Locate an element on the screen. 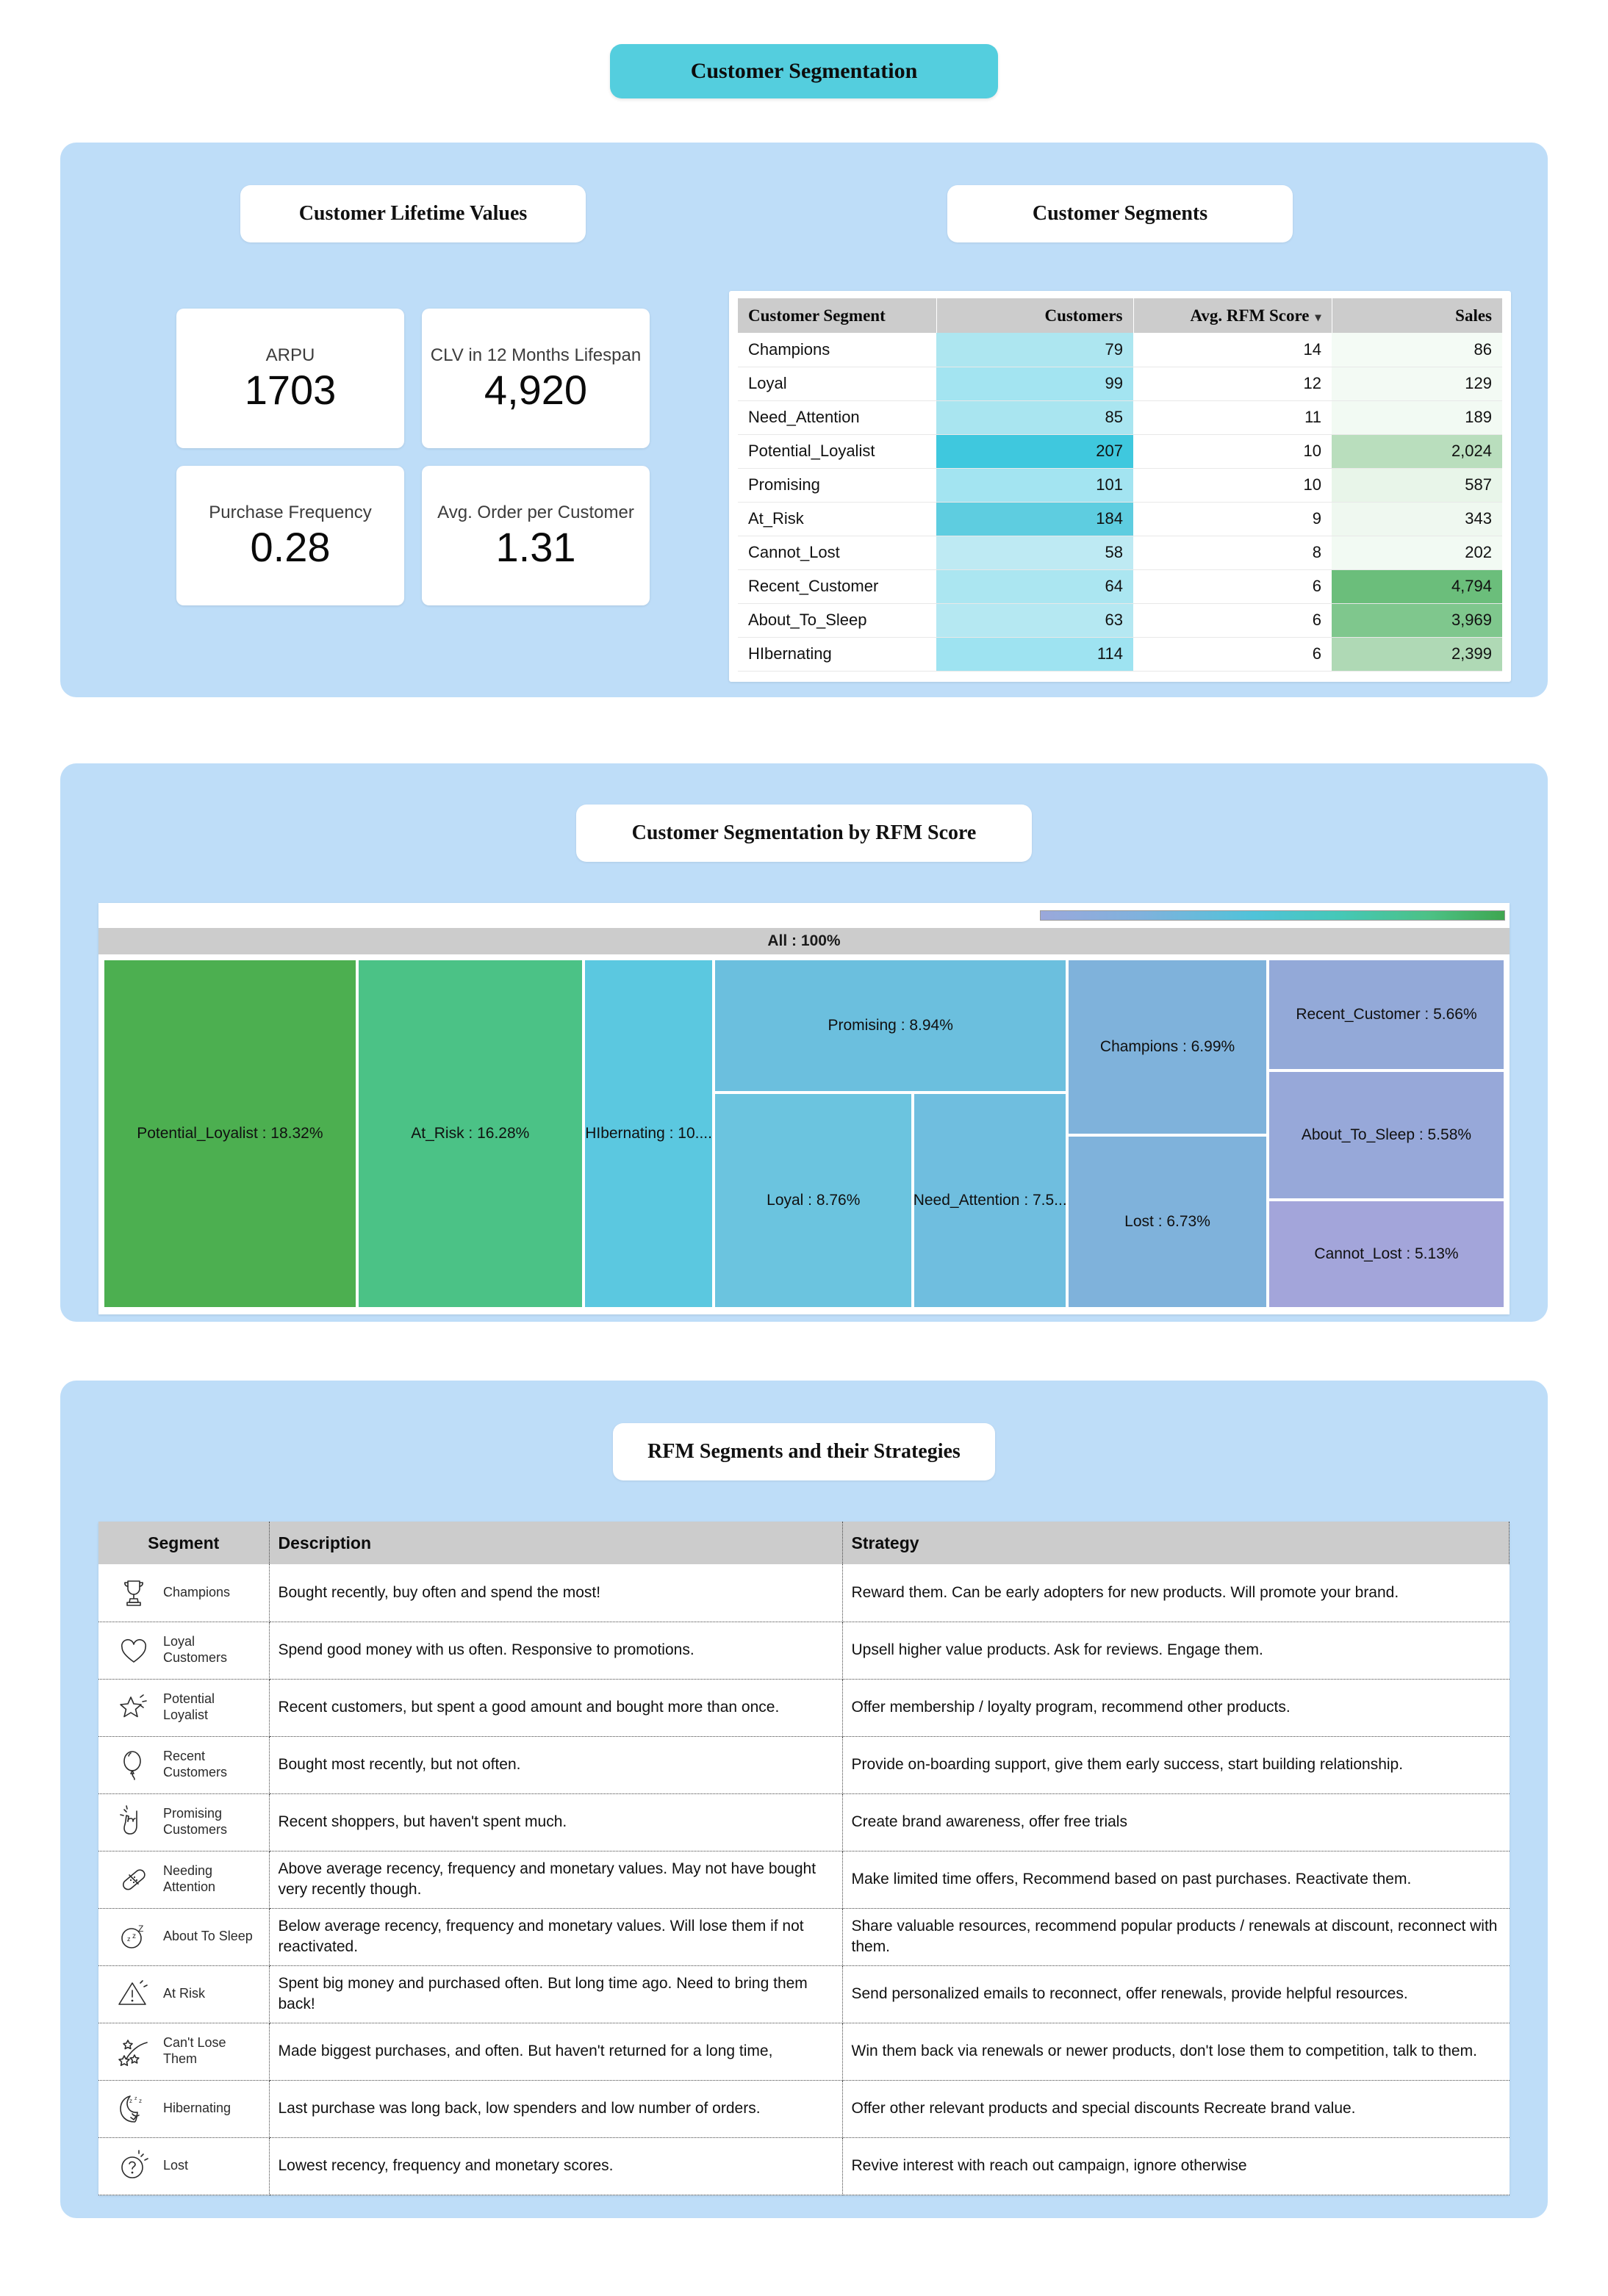 Image resolution: width=1608 pixels, height=2296 pixels. cell-sales: 4,794 is located at coordinates (1417, 586).